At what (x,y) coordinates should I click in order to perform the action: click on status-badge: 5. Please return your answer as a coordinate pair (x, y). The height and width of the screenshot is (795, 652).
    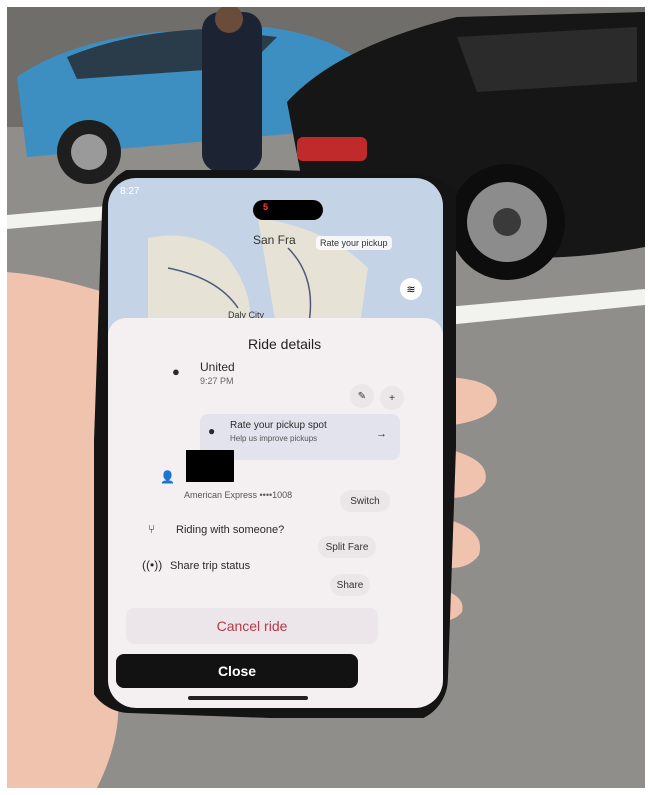
    Looking at the image, I should click on (266, 207).